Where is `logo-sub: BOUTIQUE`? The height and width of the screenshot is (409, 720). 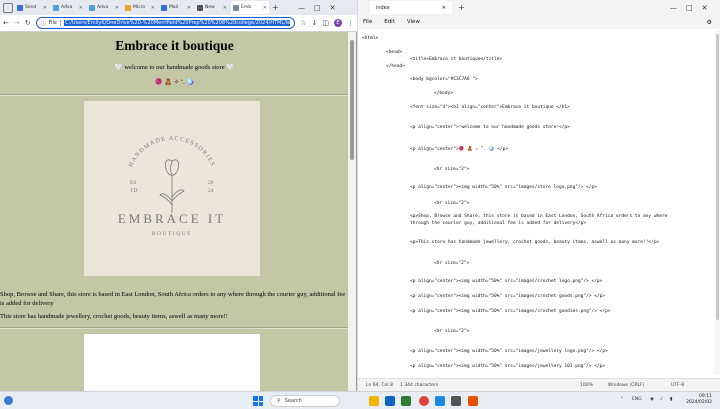 logo-sub: BOUTIQUE is located at coordinates (172, 234).